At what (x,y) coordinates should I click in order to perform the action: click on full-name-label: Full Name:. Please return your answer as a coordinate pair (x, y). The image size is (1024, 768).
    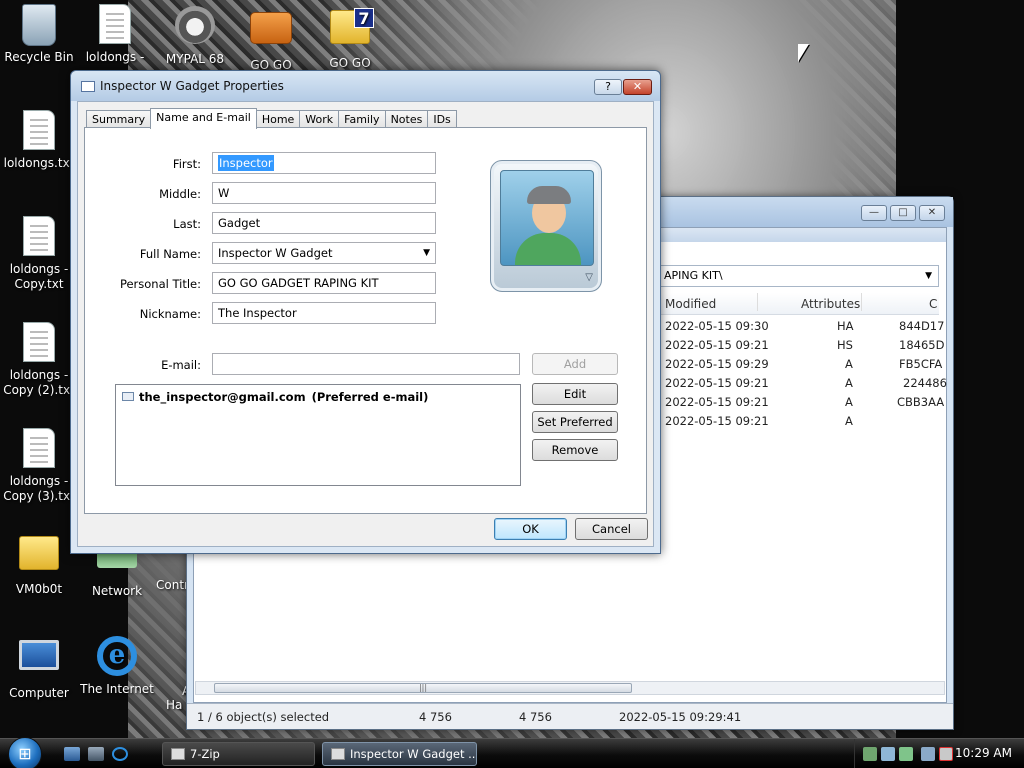
    Looking at the image, I should click on (170, 254).